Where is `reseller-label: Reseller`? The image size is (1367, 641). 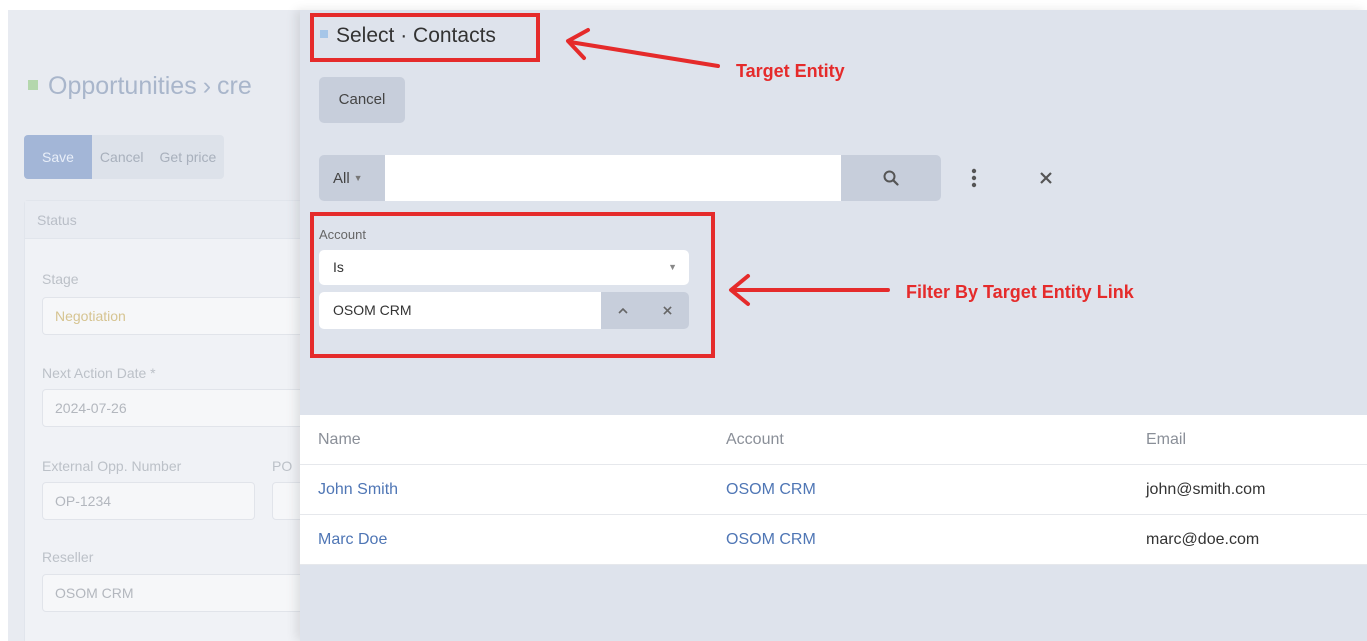
reseller-label: Reseller is located at coordinates (68, 557).